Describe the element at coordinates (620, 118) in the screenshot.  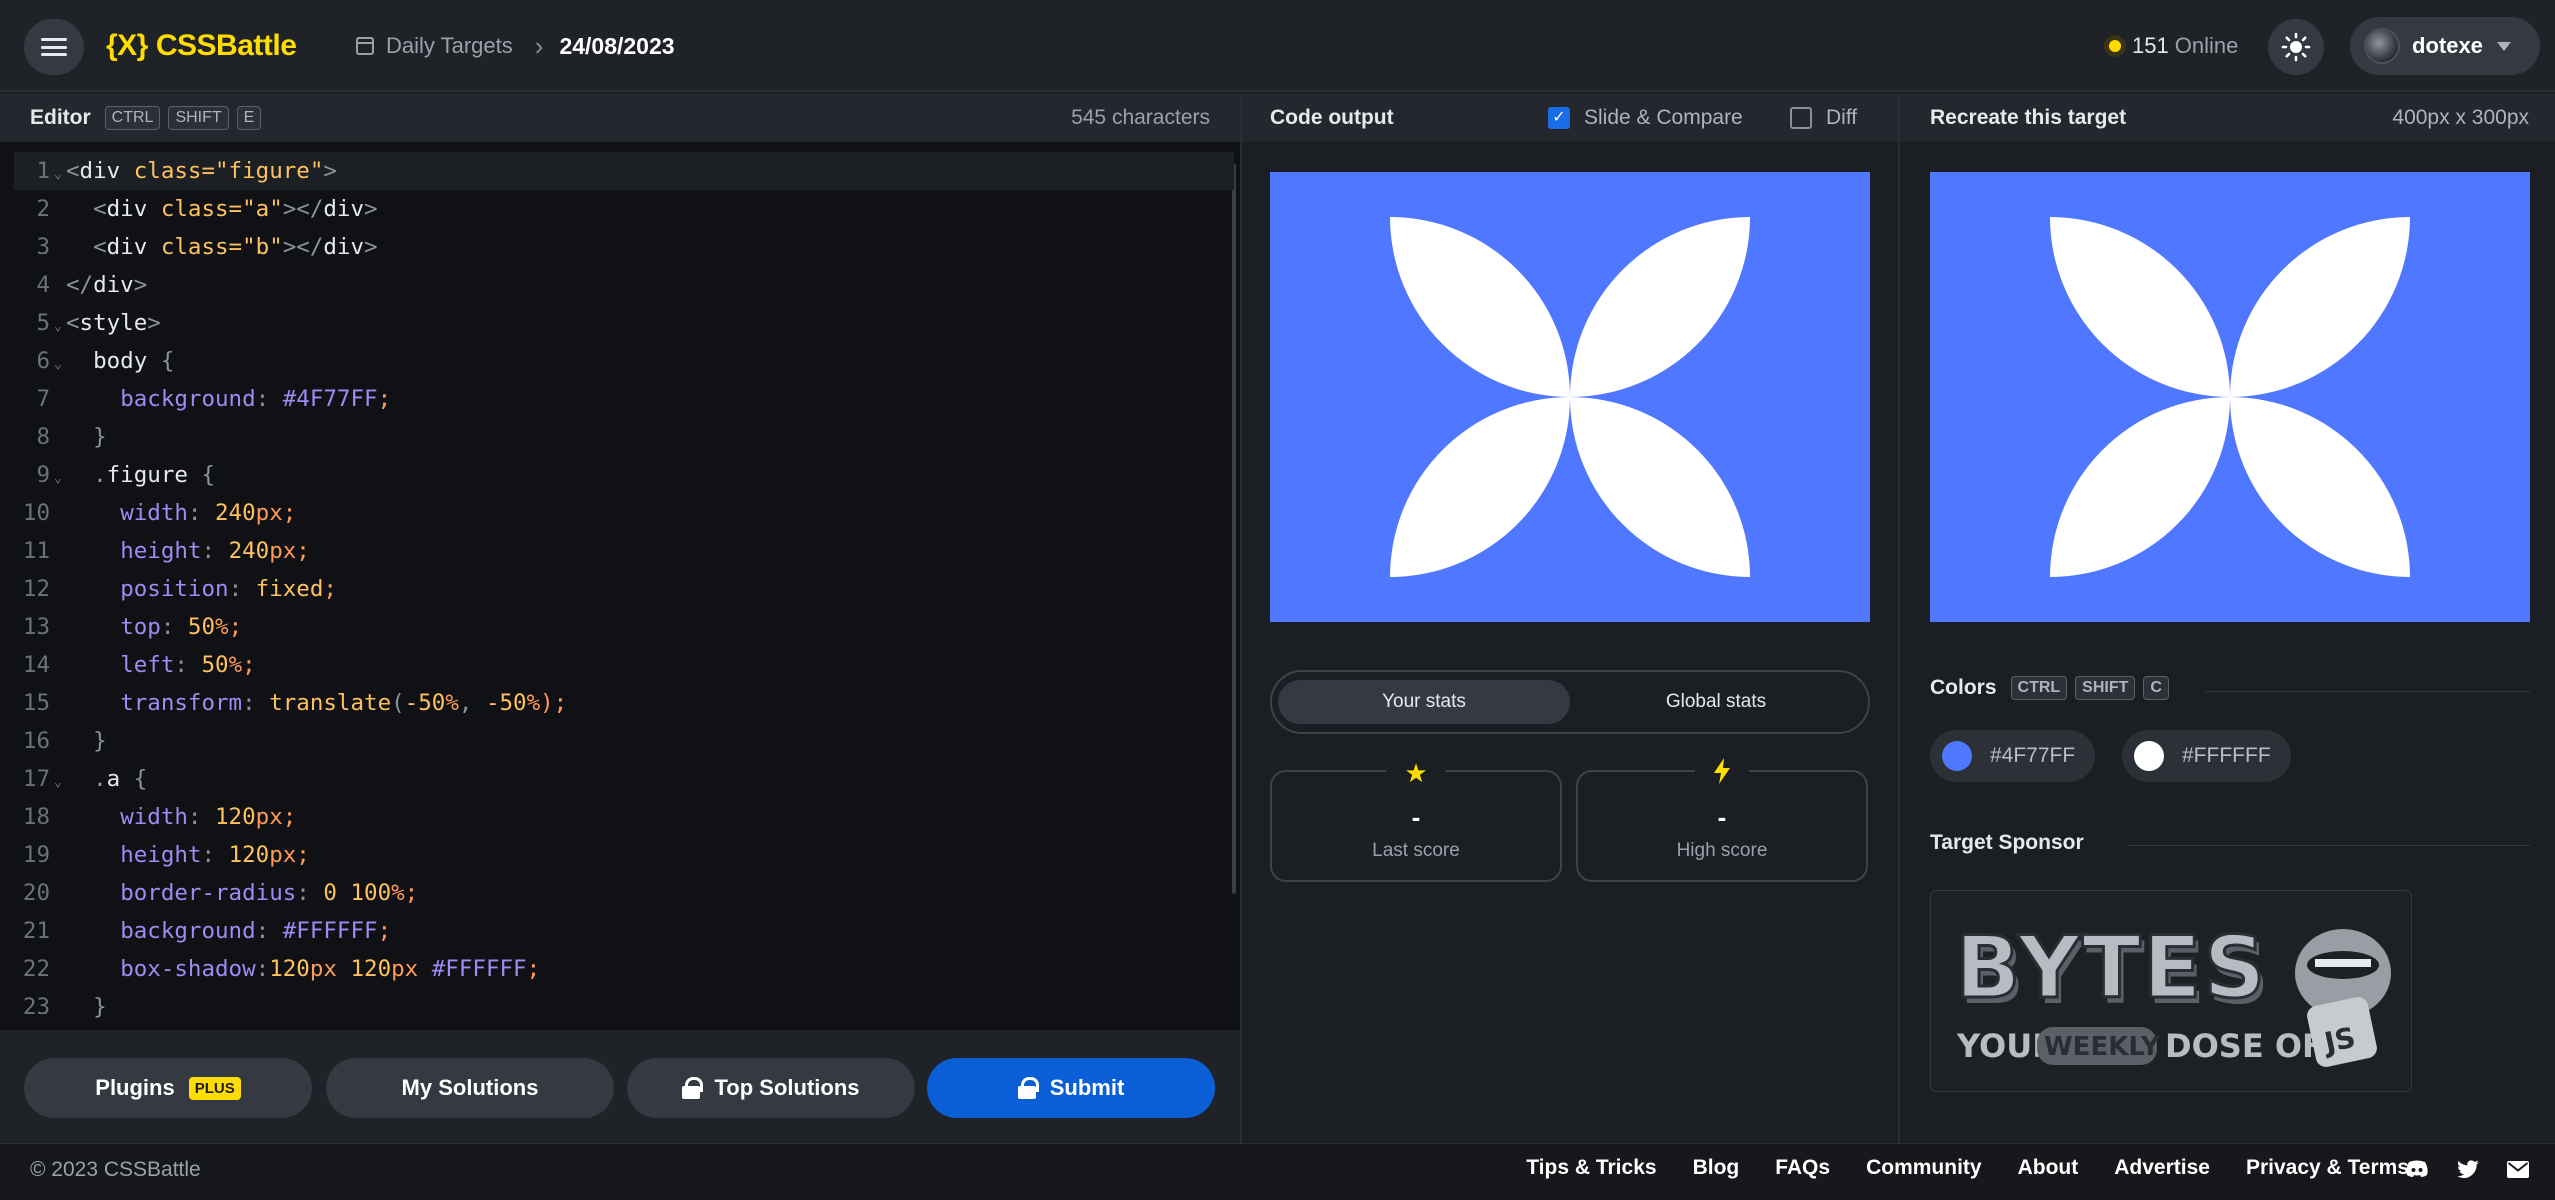
I see `editor-header: Editor CTRL SHIFT E 545 characters` at that location.